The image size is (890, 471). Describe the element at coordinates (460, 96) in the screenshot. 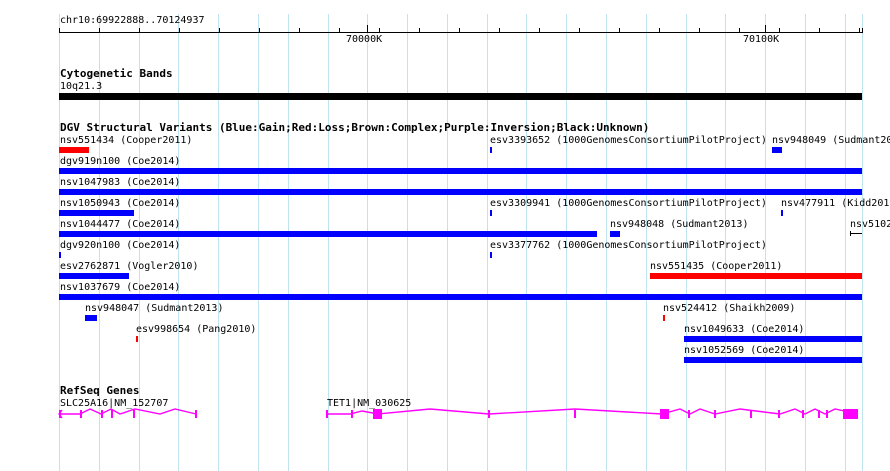

I see `cytoband-bar` at that location.